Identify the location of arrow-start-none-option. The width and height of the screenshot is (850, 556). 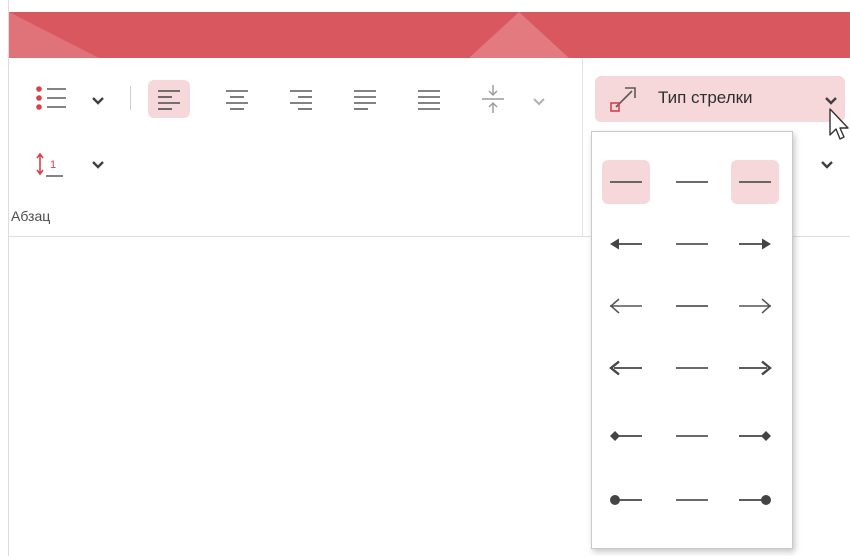
(626, 182).